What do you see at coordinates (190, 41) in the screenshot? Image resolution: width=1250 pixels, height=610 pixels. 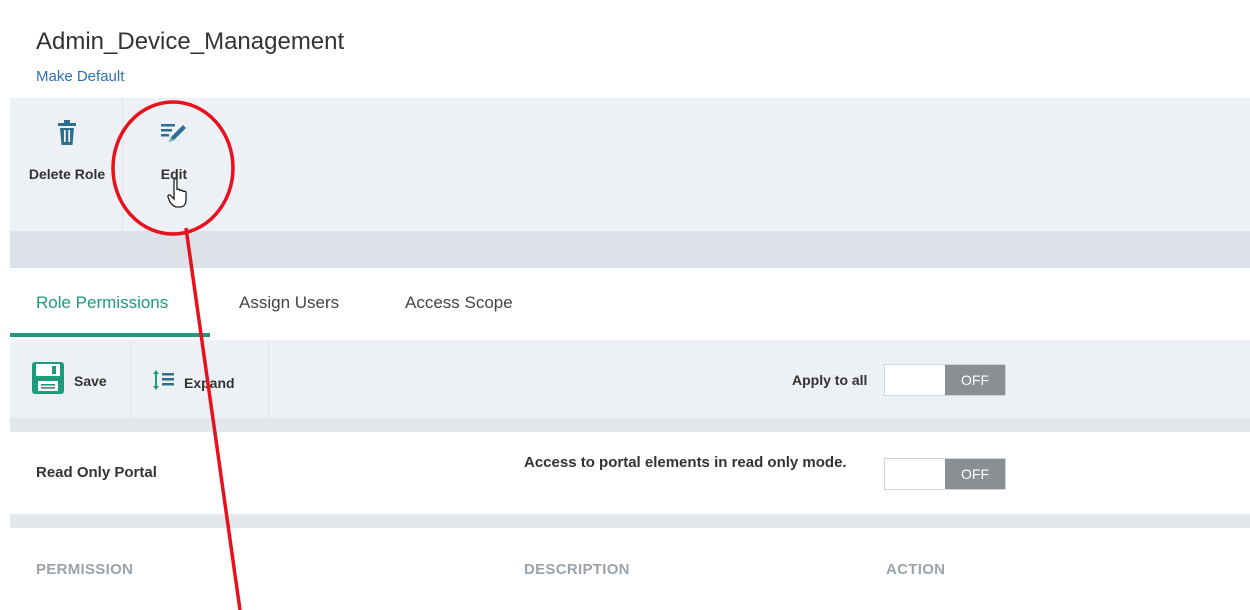 I see `page-title: Admin_Device_Management` at bounding box center [190, 41].